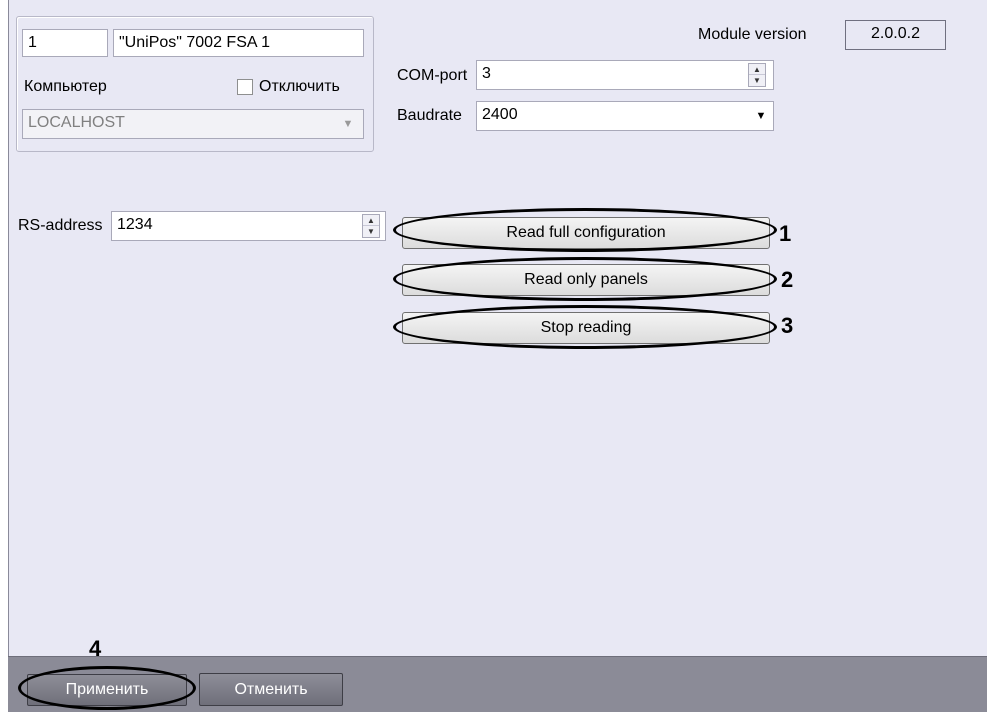 The width and height of the screenshot is (987, 712). I want to click on computer-select: LOCALHOST, so click(193, 124).